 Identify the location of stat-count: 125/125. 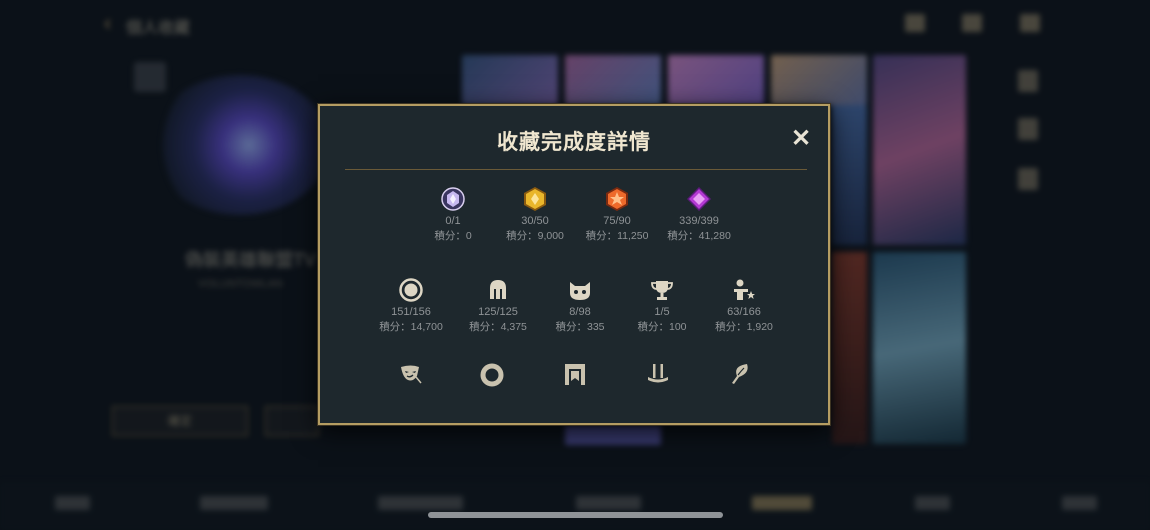
(498, 312).